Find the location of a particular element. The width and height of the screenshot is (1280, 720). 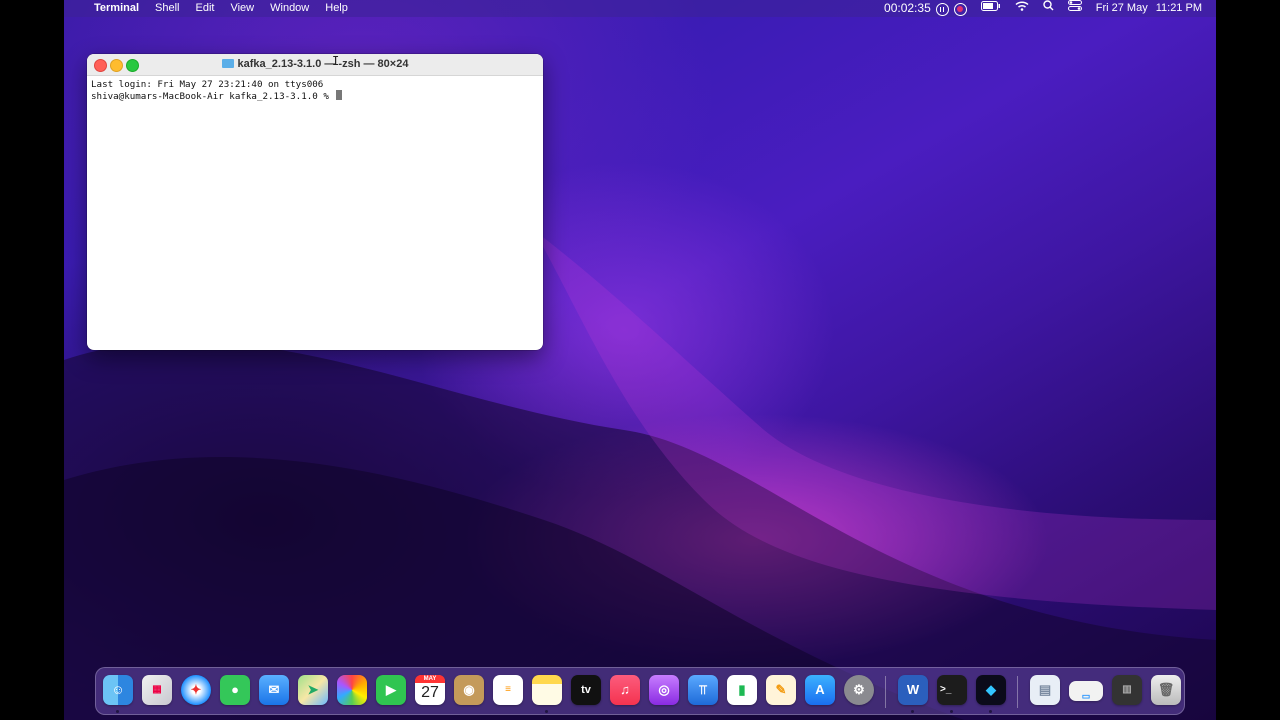

calendar-month: MAY is located at coordinates (430, 679).